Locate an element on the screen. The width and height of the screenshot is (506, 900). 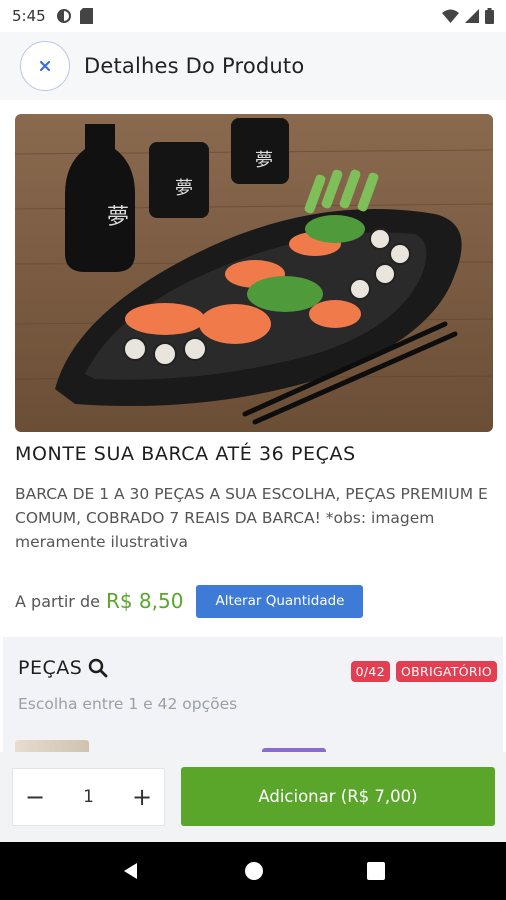
recents-icon is located at coordinates (375, 871).